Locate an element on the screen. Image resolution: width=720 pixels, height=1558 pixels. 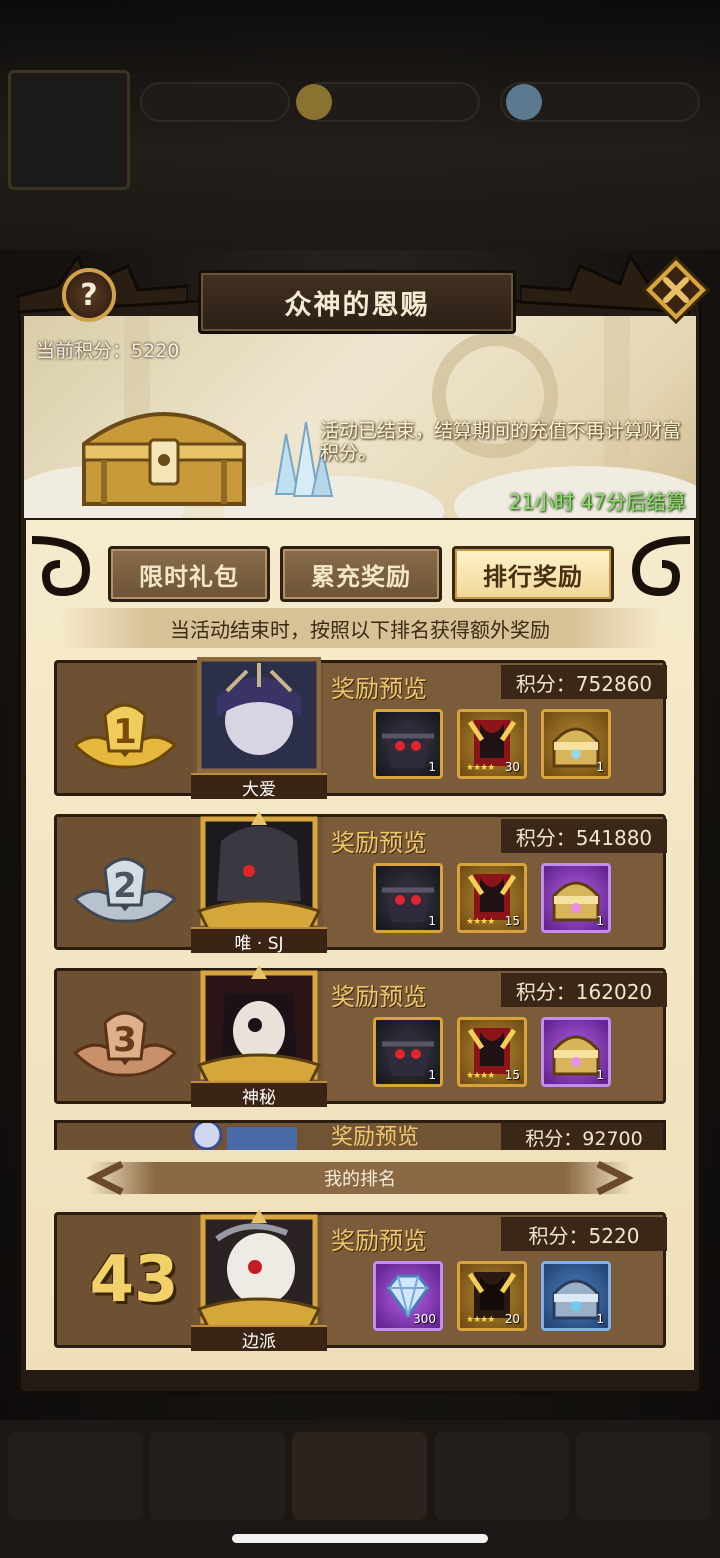
bronze-lotus-rank-icon: 3 is located at coordinates (125, 1044).